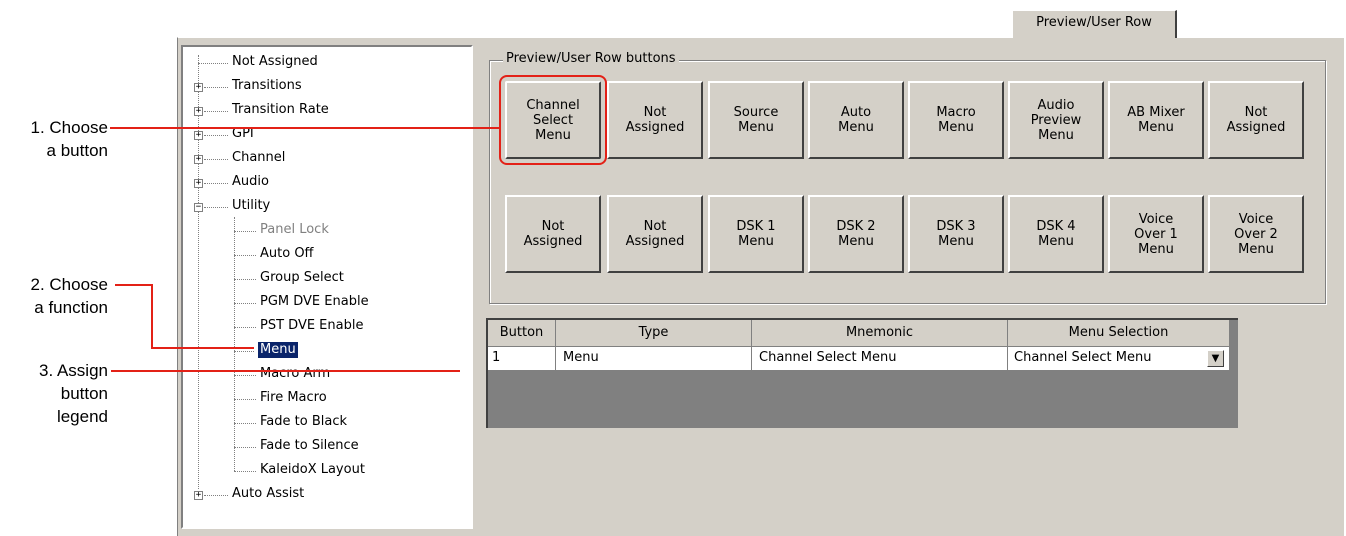 This screenshot has height=536, width=1346. I want to click on row-button-4: Auto Menu, so click(856, 120).